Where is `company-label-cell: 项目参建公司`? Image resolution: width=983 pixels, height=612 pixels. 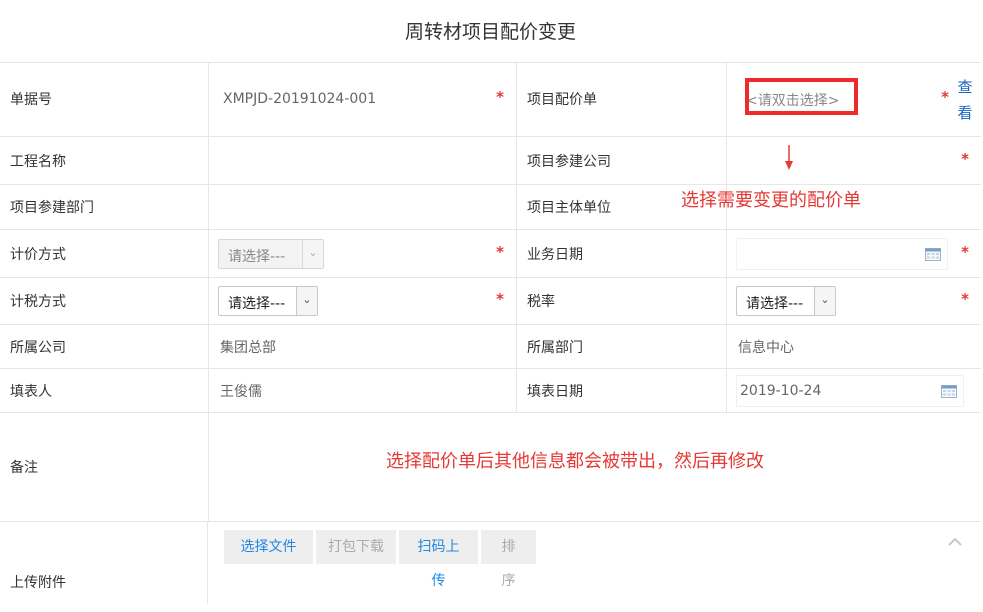
company-label-cell: 项目参建公司 is located at coordinates (622, 160).